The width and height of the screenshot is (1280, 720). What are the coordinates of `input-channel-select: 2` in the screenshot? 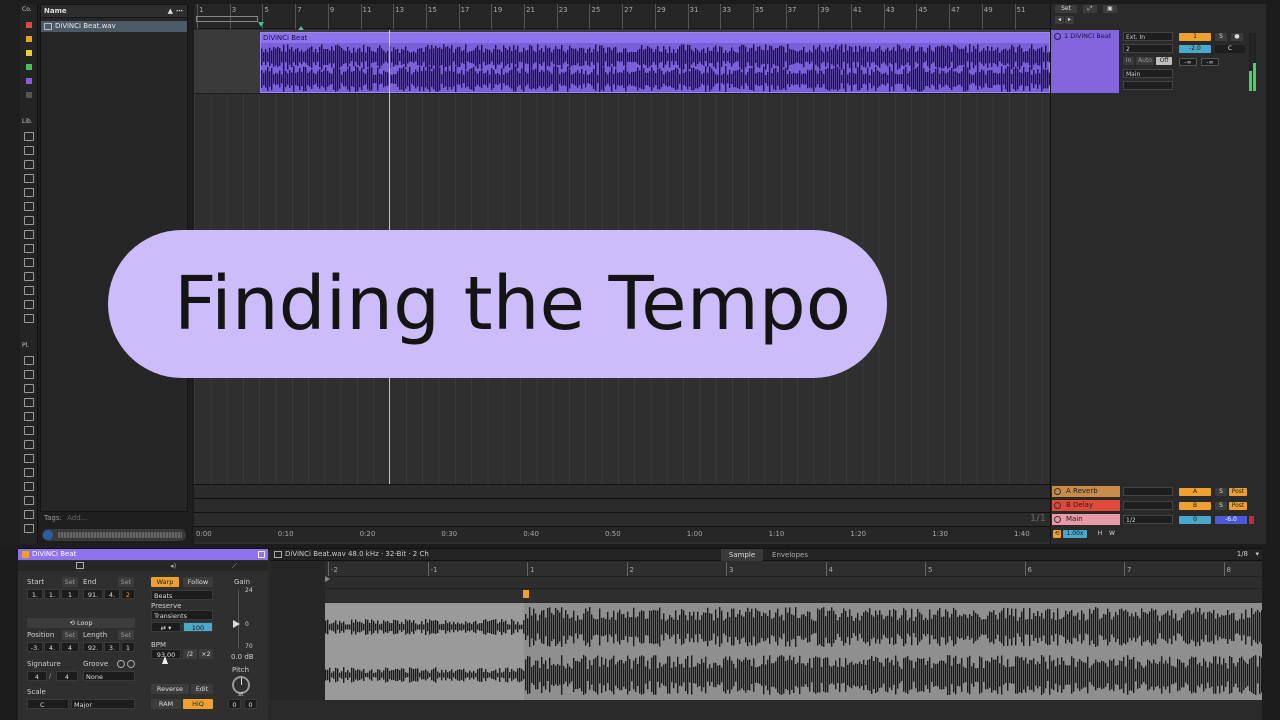 It's located at (1148, 48).